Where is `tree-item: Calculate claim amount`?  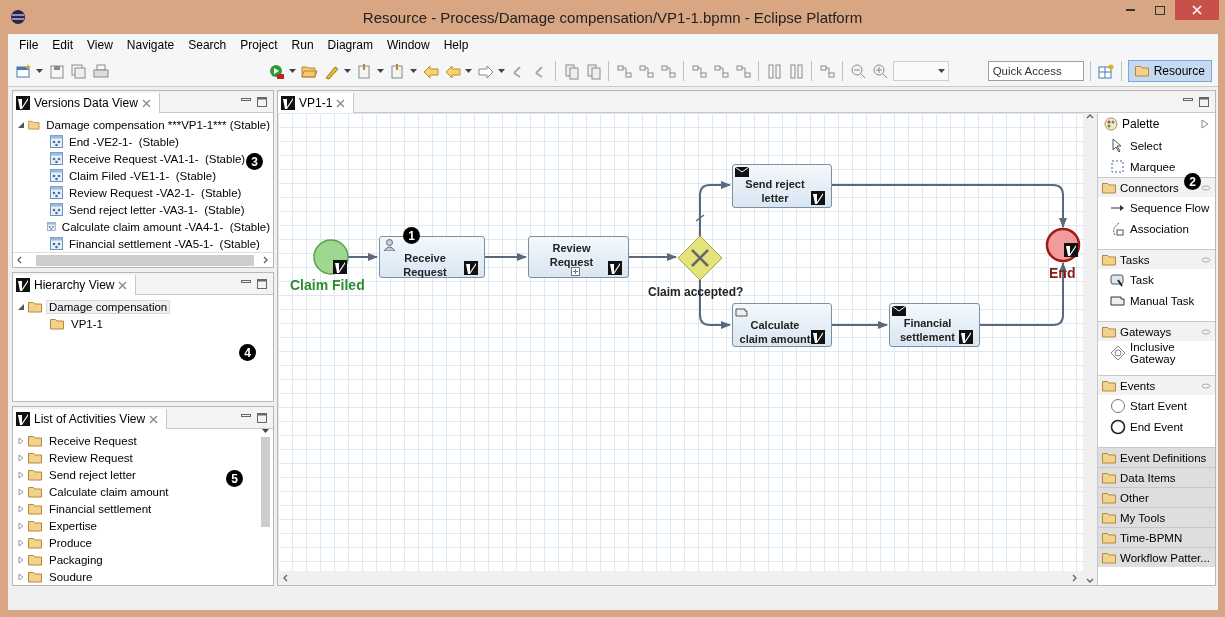
tree-item: Calculate claim amount is located at coordinates (109, 491).